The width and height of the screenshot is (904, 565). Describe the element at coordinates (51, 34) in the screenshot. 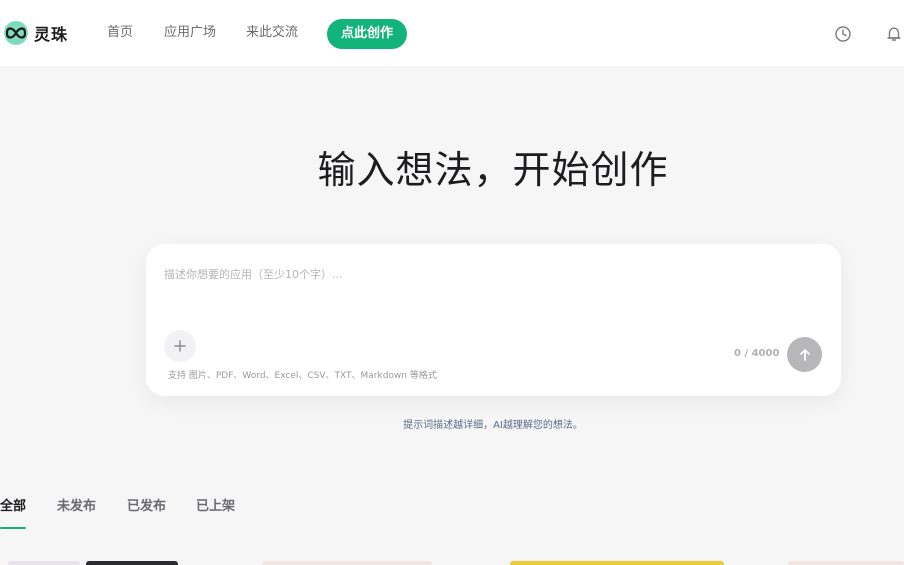

I see `app-name: 灵珠` at that location.